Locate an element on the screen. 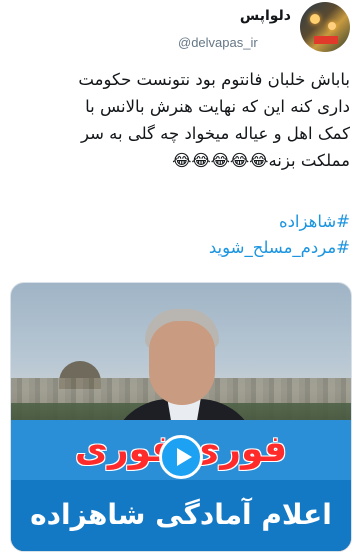 This screenshot has height=555, width=360. avatar is located at coordinates (325, 27).